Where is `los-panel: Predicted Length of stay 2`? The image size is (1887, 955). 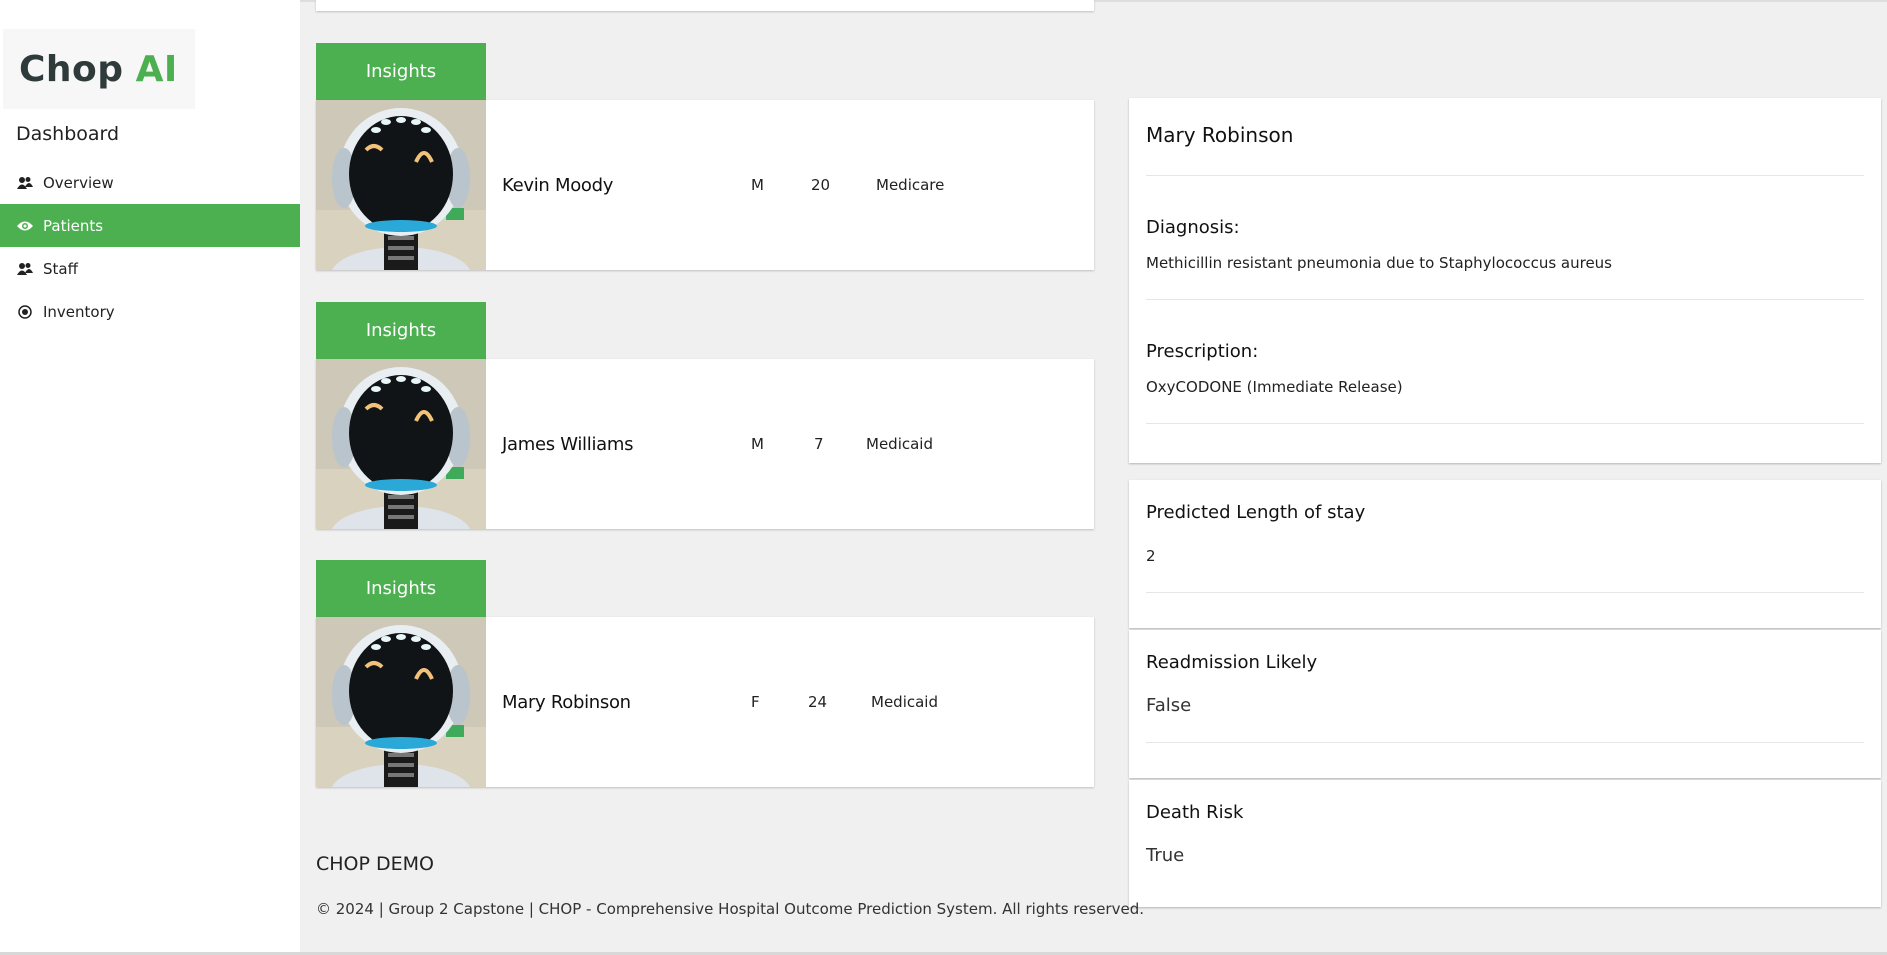 los-panel: Predicted Length of stay 2 is located at coordinates (1505, 554).